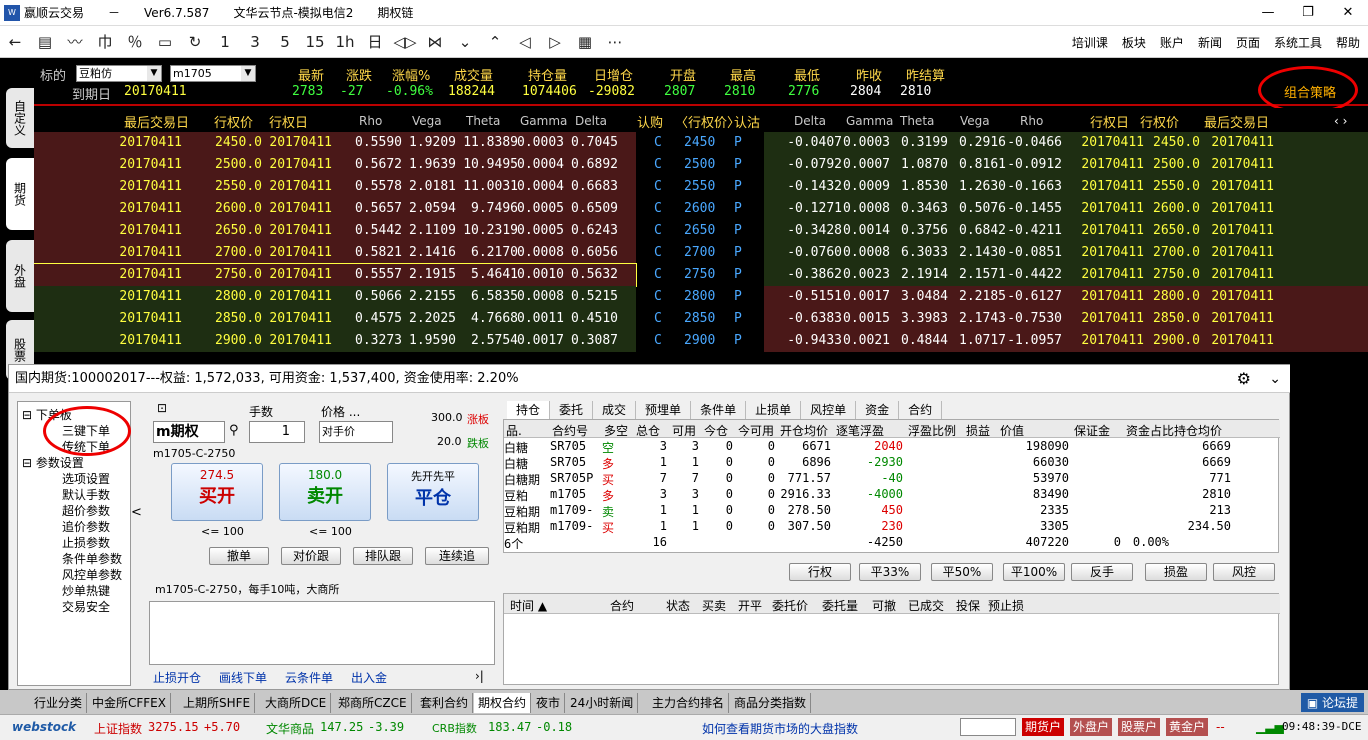 The height and width of the screenshot is (740, 1368). What do you see at coordinates (45, 42) in the screenshot?
I see `toolbar-icon-1: ▤` at bounding box center [45, 42].